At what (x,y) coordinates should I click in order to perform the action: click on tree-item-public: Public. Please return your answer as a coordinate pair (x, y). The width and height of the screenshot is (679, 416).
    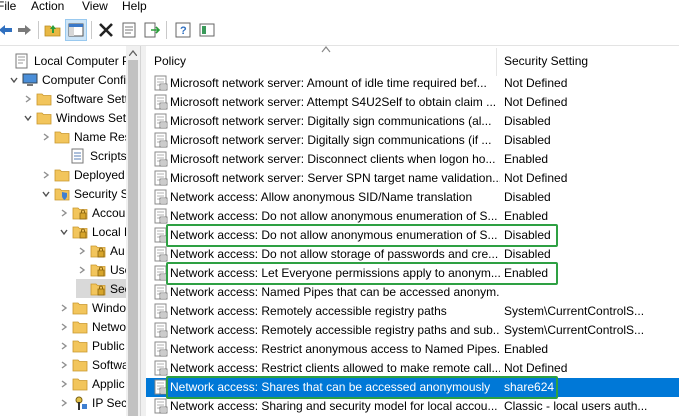
    Looking at the image, I should click on (91, 345).